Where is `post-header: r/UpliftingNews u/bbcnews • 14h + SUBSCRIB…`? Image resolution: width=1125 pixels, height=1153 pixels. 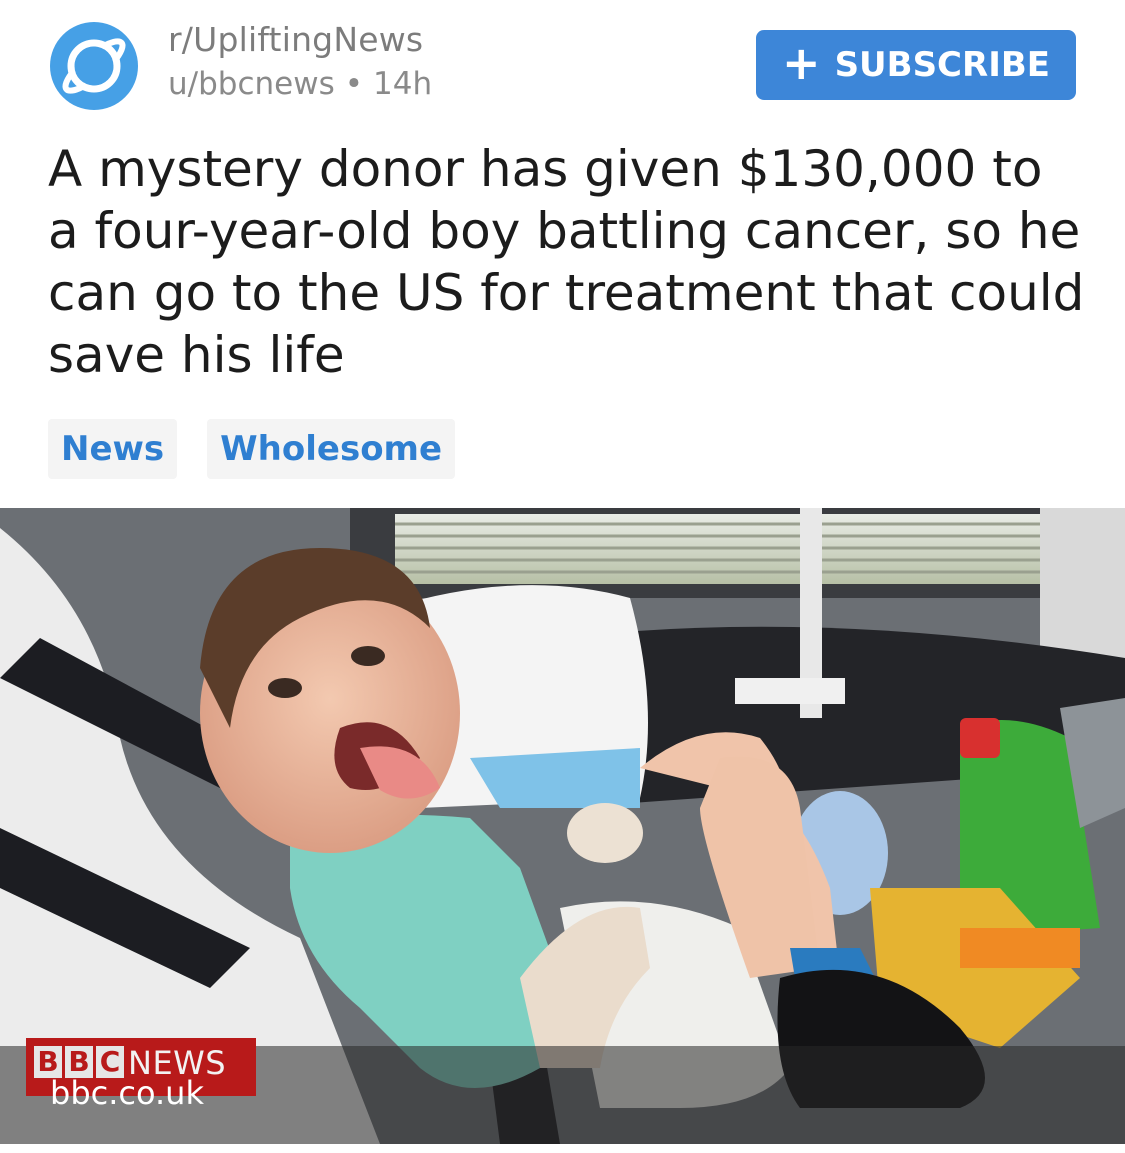
post-header: r/UpliftingNews u/bbcnews • 14h + SUBSCRIB… is located at coordinates (562, 60).